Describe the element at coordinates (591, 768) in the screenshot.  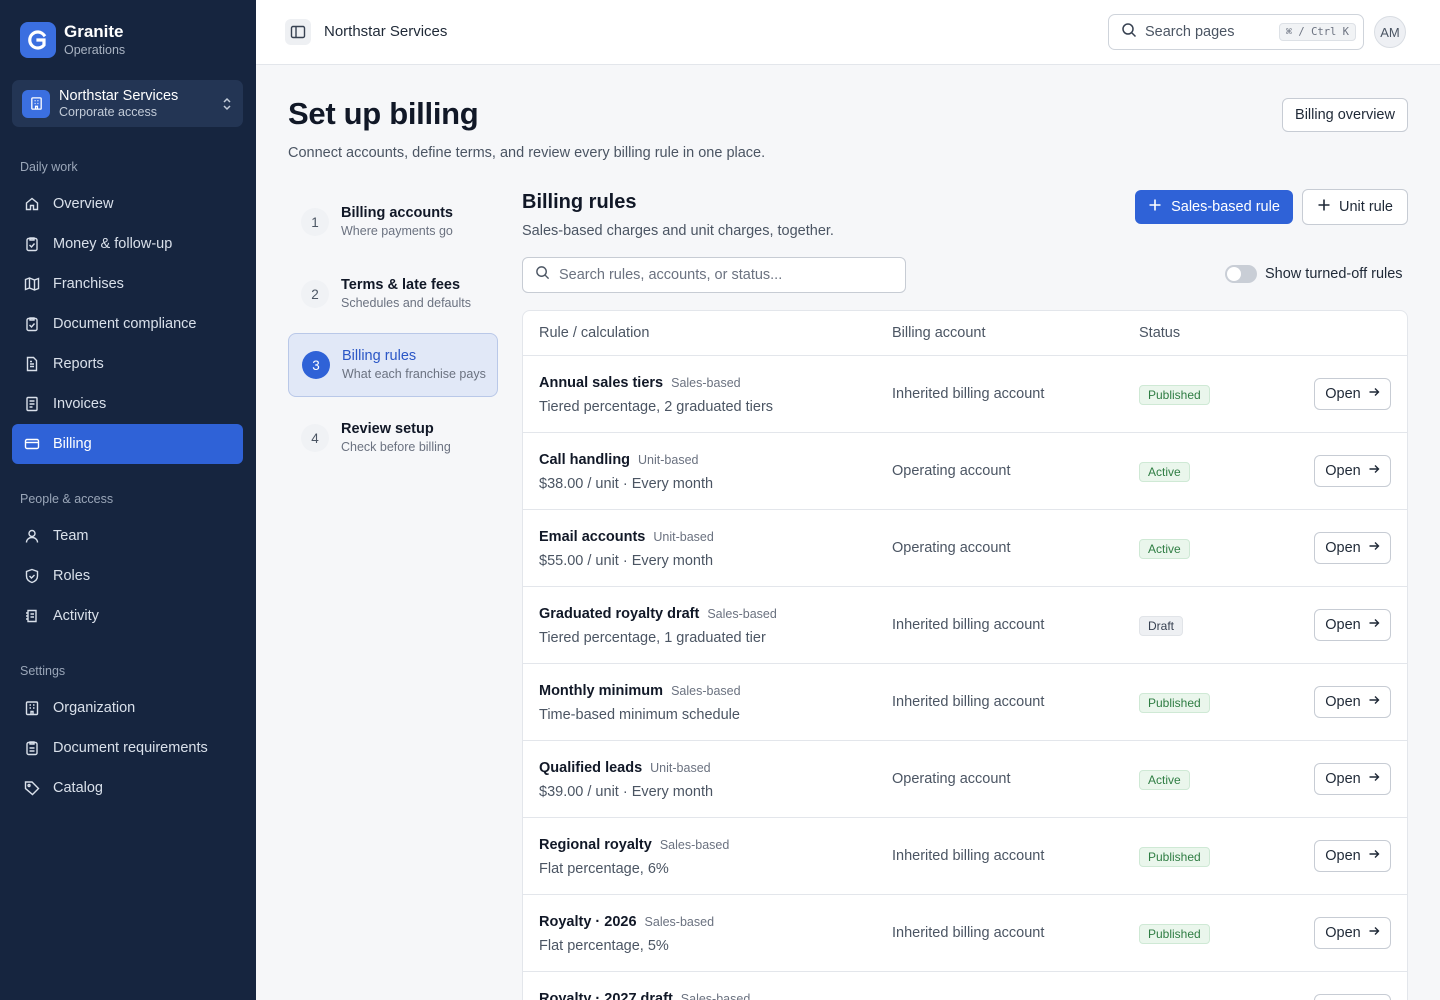
I see `rule-name-text: Qualified leads` at that location.